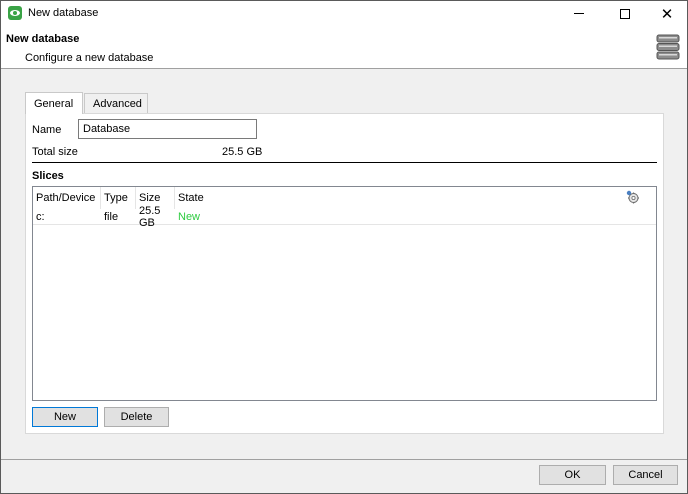 Image resolution: width=688 pixels, height=494 pixels. Describe the element at coordinates (344, 13) in the screenshot. I see `title-bar: New database ✕` at that location.